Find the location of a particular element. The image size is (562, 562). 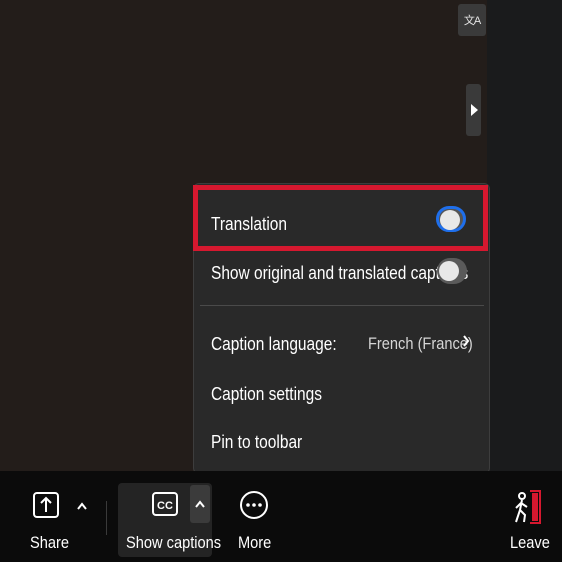

leave-icon is located at coordinates (528, 507).